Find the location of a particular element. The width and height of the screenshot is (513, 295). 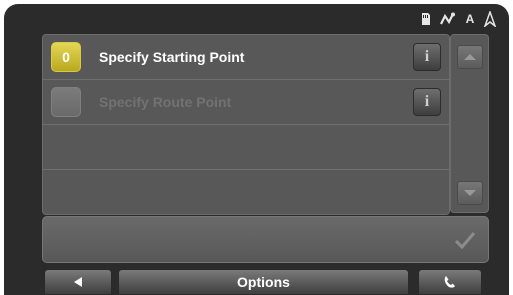

back-button is located at coordinates (78, 282).